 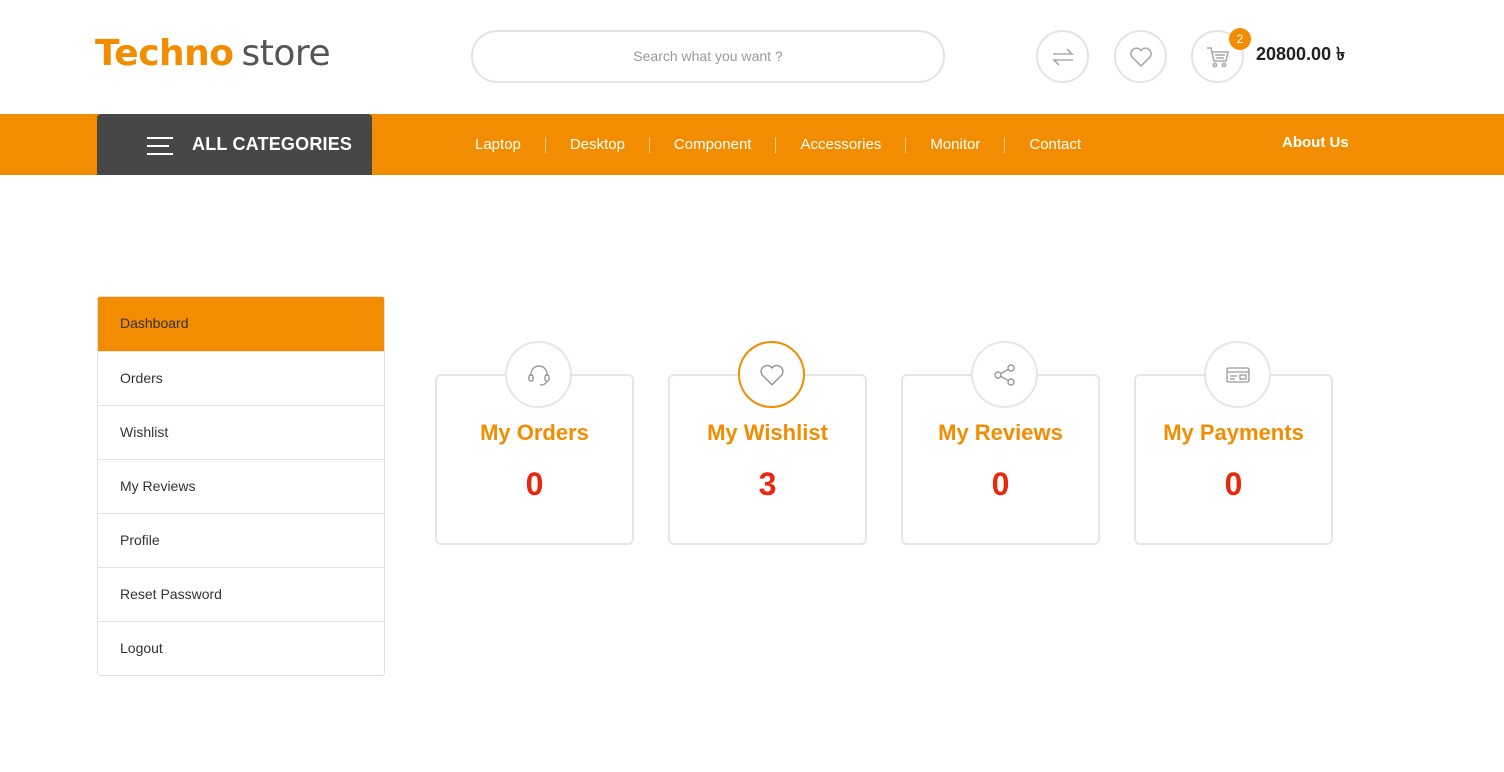 What do you see at coordinates (767, 484) in the screenshot?
I see `wishlist-card-count: 3` at bounding box center [767, 484].